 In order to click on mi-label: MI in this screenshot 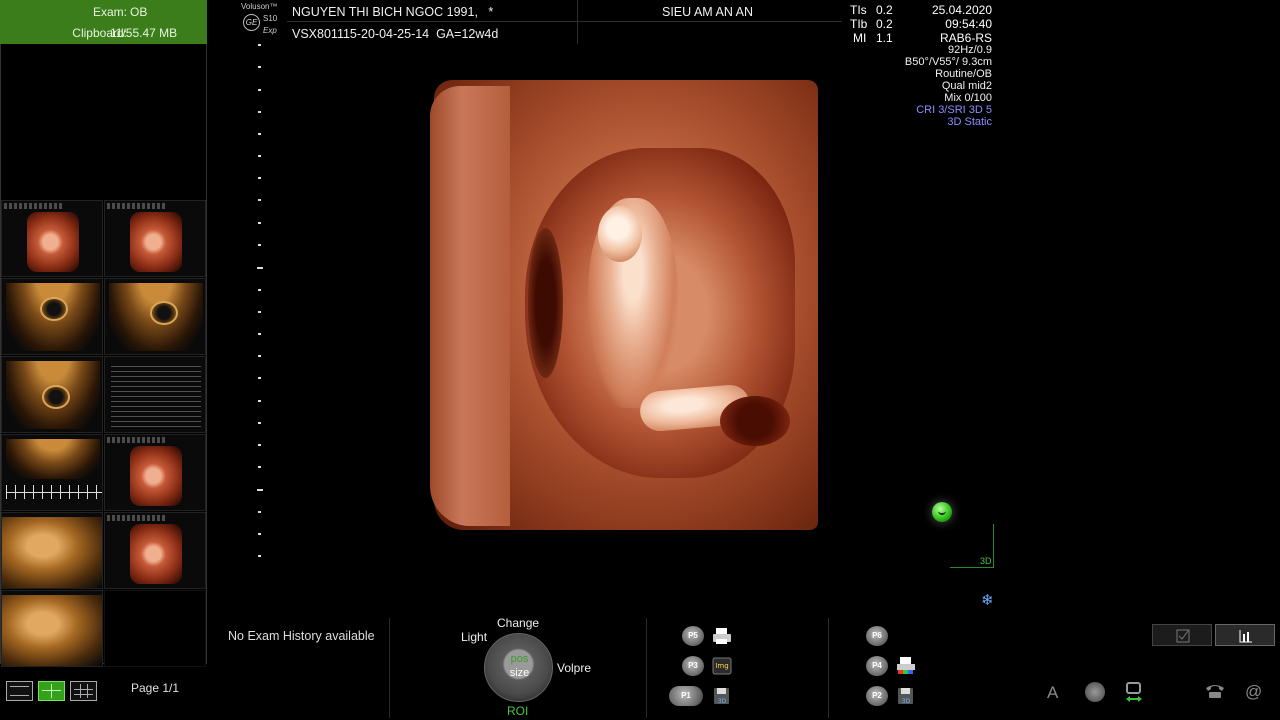, I will do `click(860, 38)`.